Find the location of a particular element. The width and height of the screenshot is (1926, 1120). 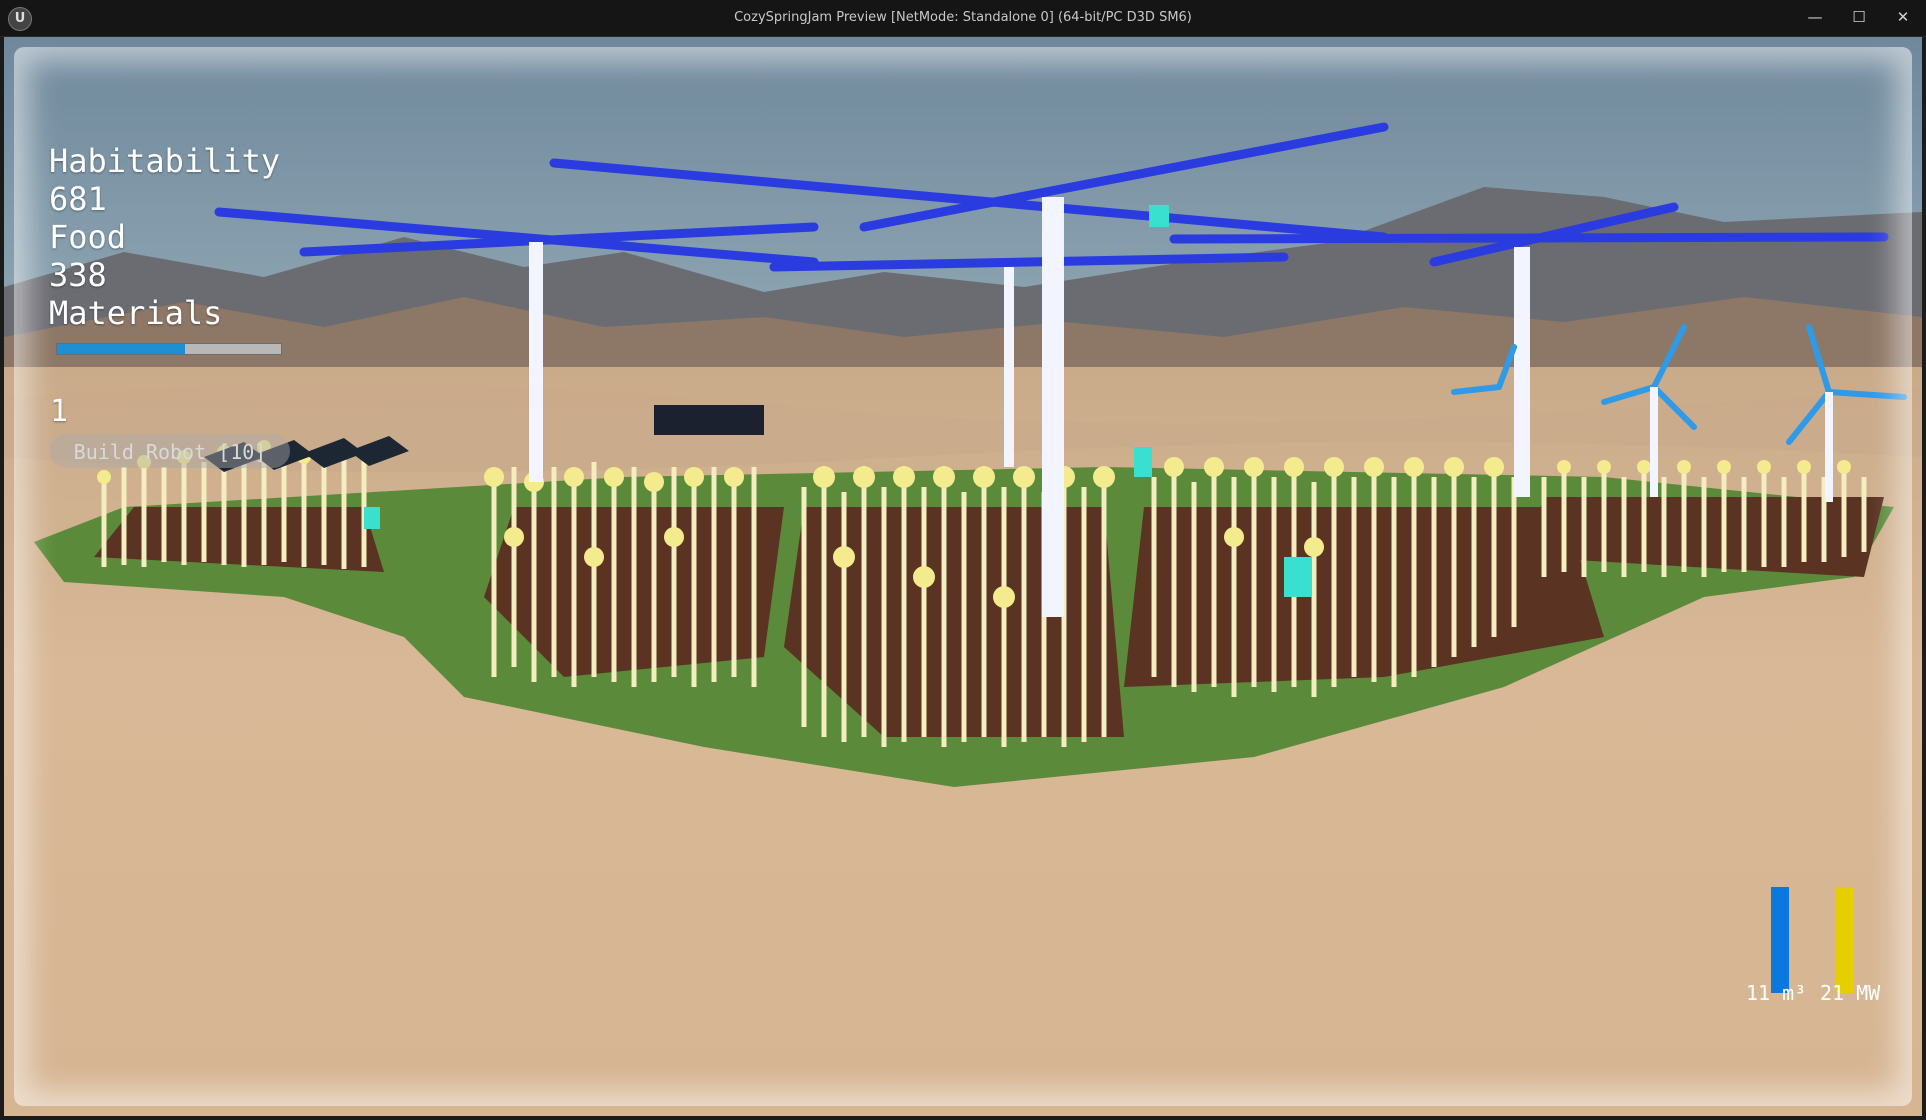

materials-label: Materials is located at coordinates (136, 313).